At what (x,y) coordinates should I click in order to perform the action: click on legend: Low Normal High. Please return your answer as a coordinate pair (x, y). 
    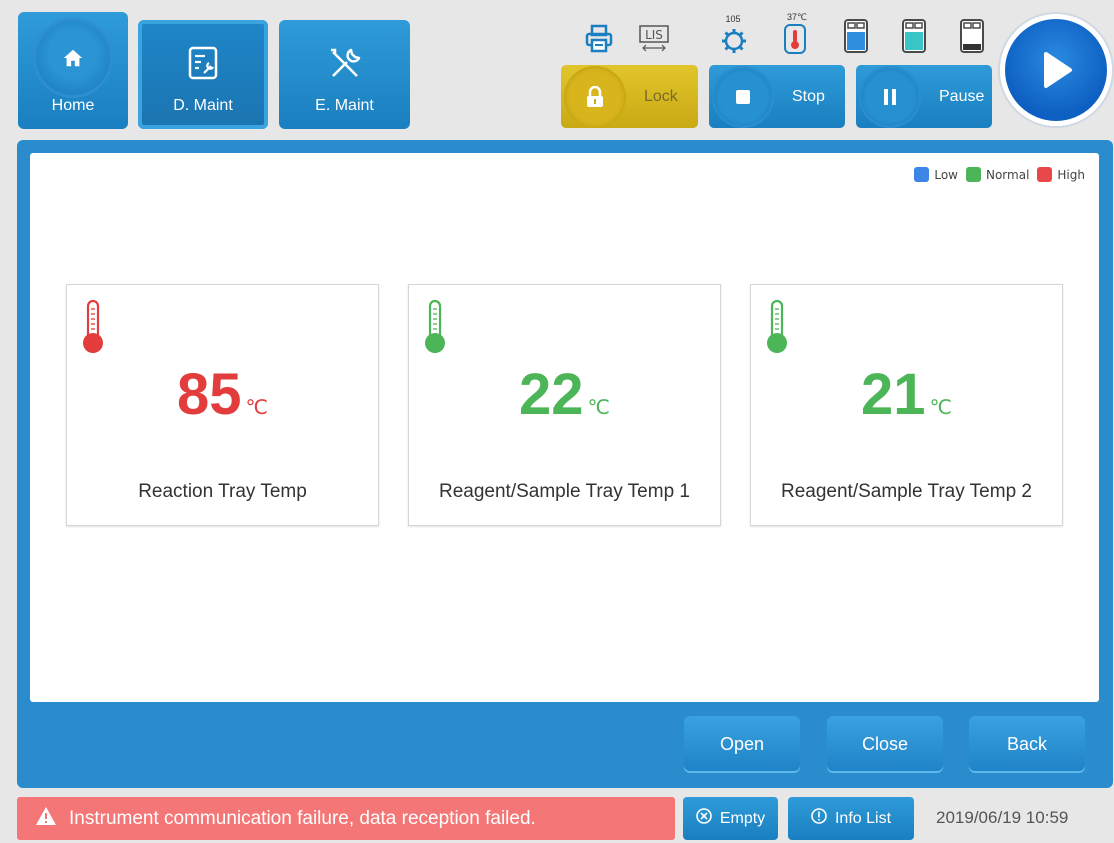
    Looking at the image, I should click on (995, 174).